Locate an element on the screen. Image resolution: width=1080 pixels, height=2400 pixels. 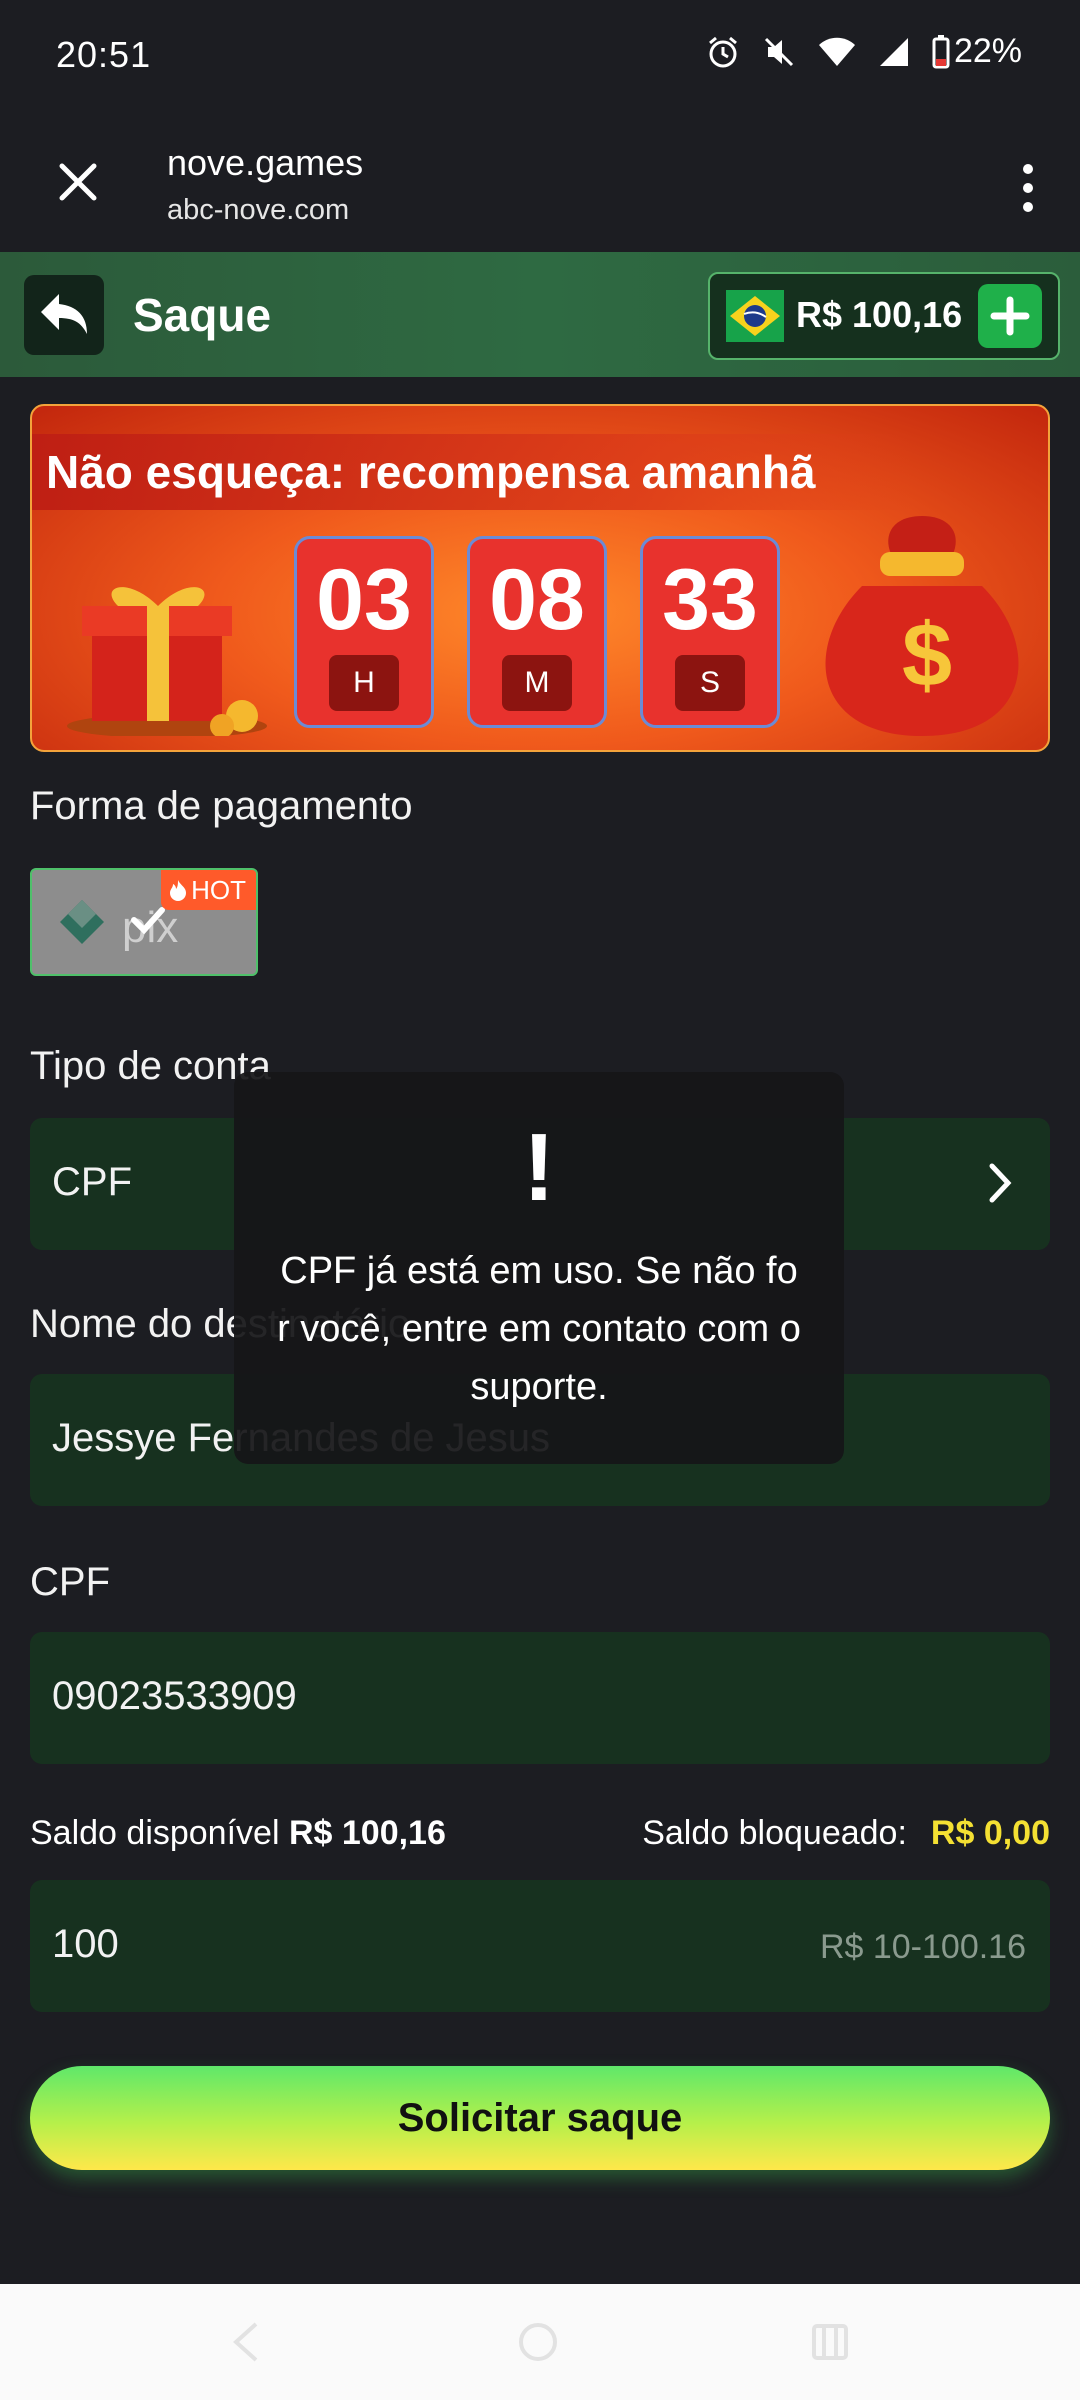
available-balance-value: R$ 100,16 is located at coordinates (367, 1833).